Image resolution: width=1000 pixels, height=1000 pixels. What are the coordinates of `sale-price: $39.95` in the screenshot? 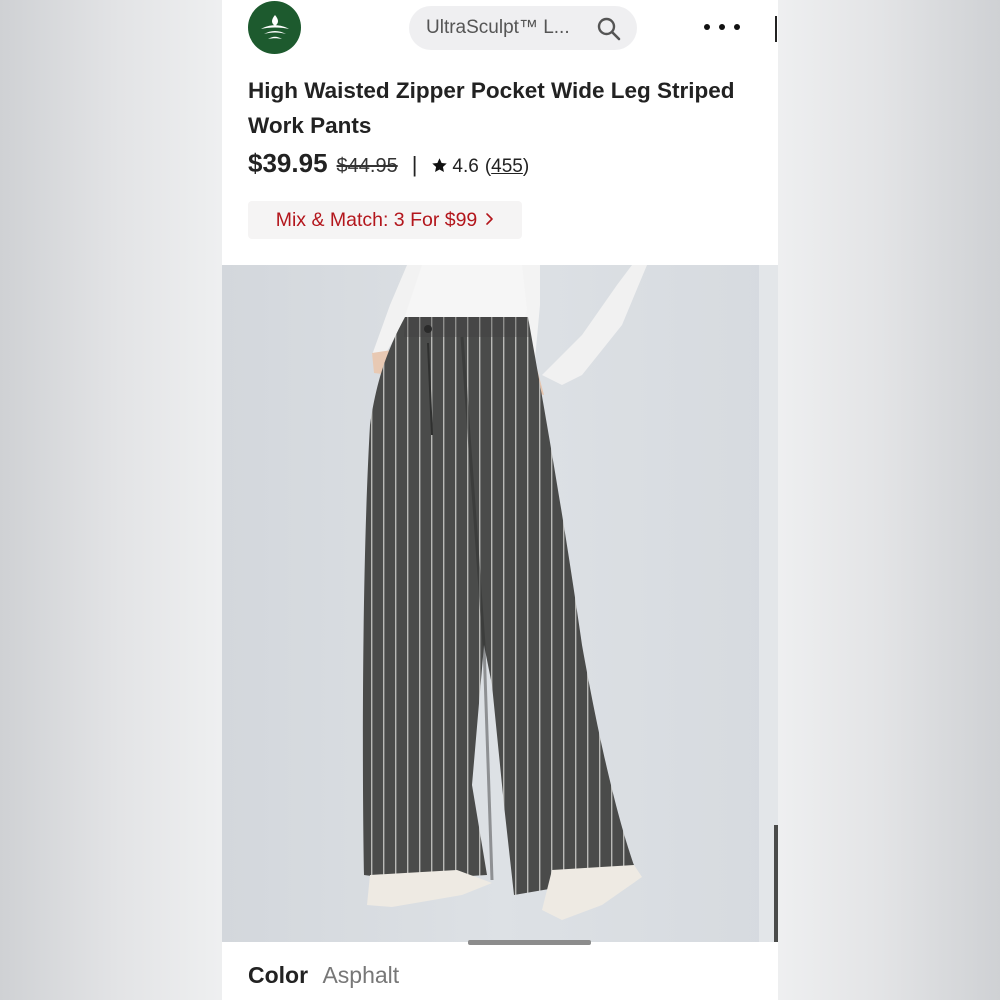 It's located at (288, 163).